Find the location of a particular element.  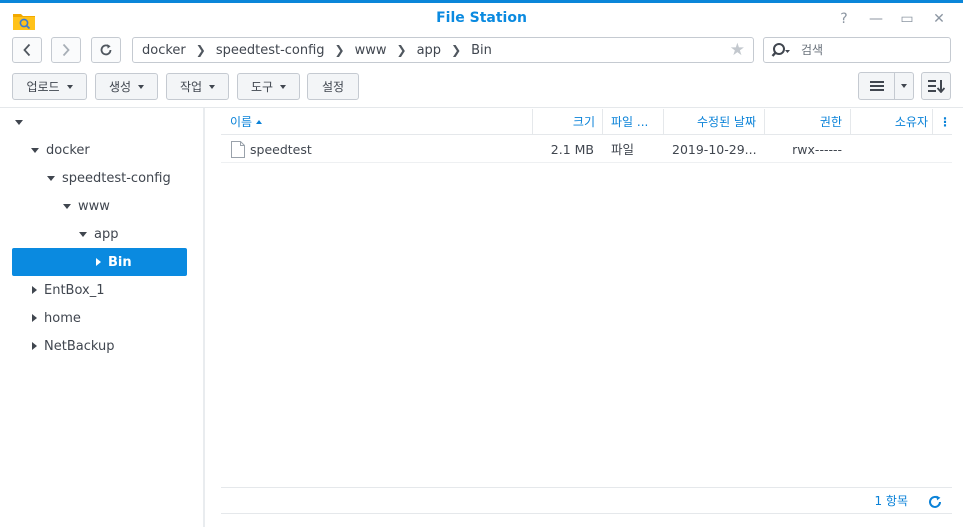

action-button: 작업 is located at coordinates (197, 86).